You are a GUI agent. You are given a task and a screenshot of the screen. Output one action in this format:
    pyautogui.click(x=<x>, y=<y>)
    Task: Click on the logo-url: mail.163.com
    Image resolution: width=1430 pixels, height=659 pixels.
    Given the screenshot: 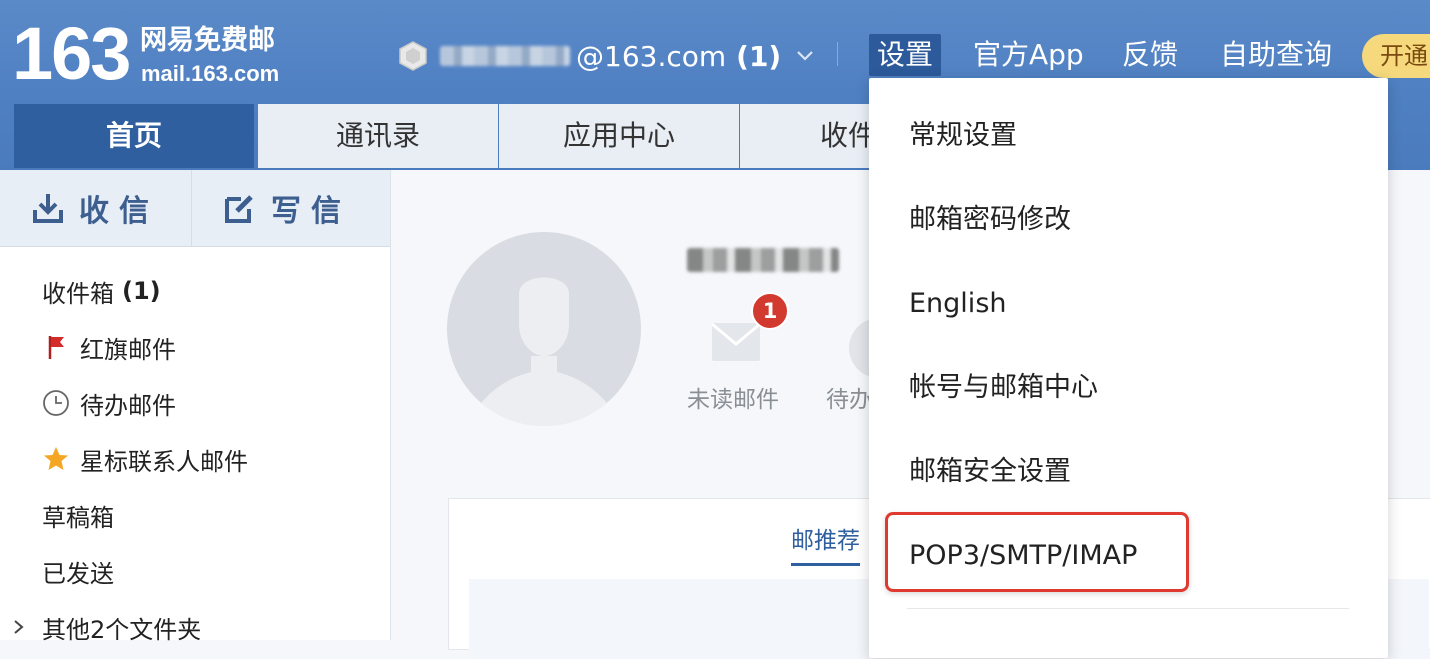 What is the action you would take?
    pyautogui.click(x=210, y=73)
    